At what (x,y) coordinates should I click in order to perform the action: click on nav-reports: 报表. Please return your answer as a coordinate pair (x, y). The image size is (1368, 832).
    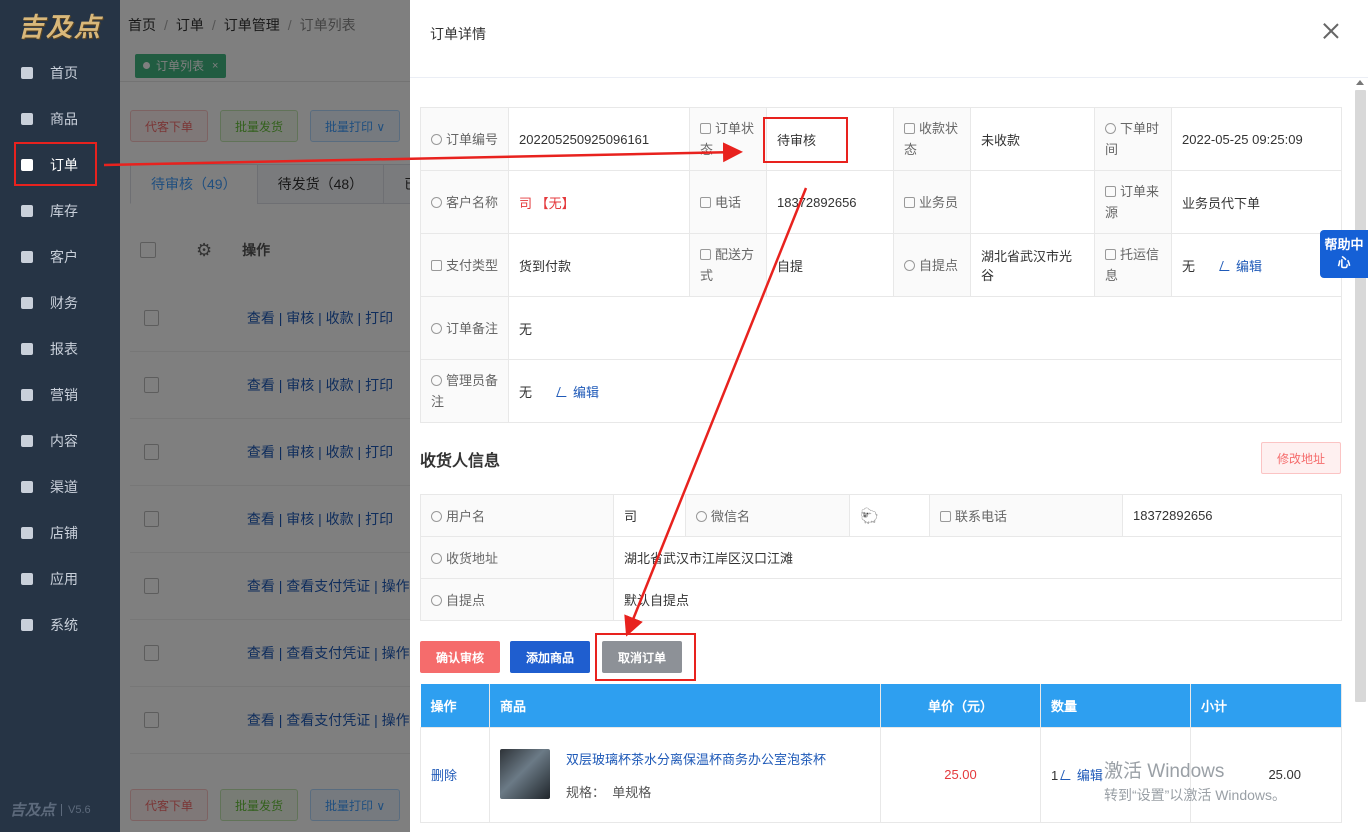
    Looking at the image, I should click on (60, 349).